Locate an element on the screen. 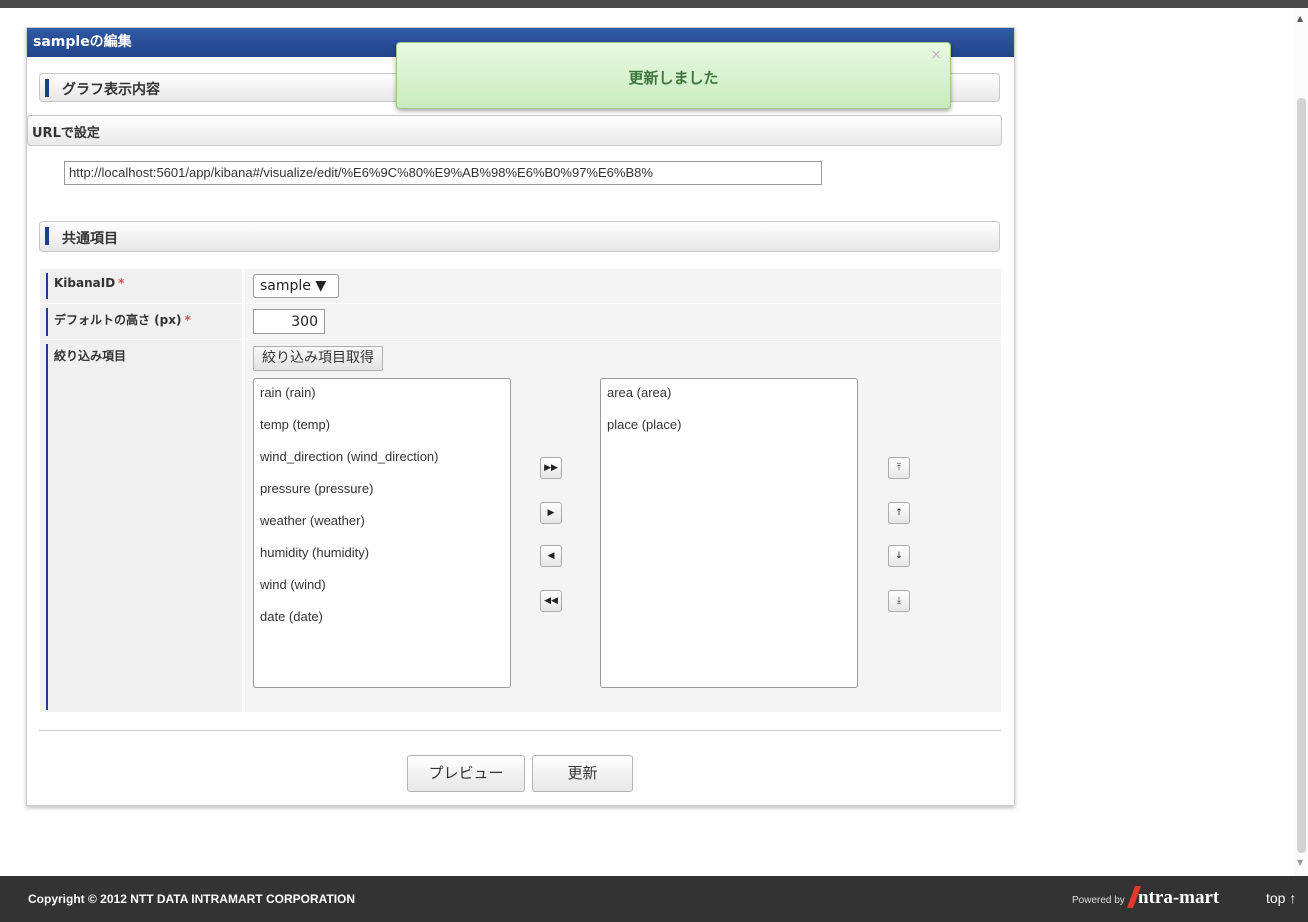 This screenshot has height=922, width=1308. scrollbar-thumb is located at coordinates (1301, 475).